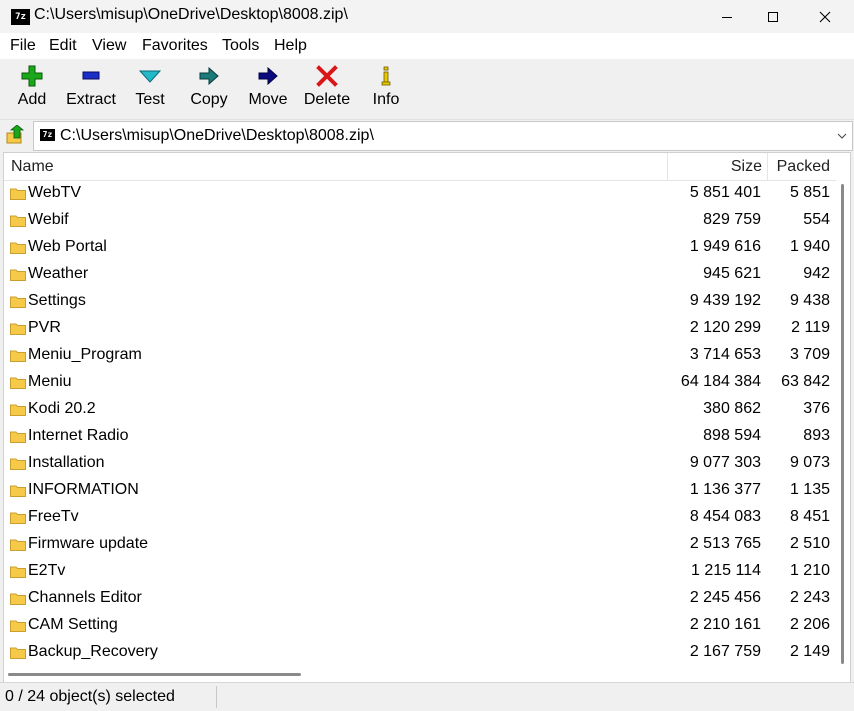 Image resolution: width=854 pixels, height=711 pixels. Describe the element at coordinates (268, 76) in the screenshot. I see `move-arrow-icon` at that location.